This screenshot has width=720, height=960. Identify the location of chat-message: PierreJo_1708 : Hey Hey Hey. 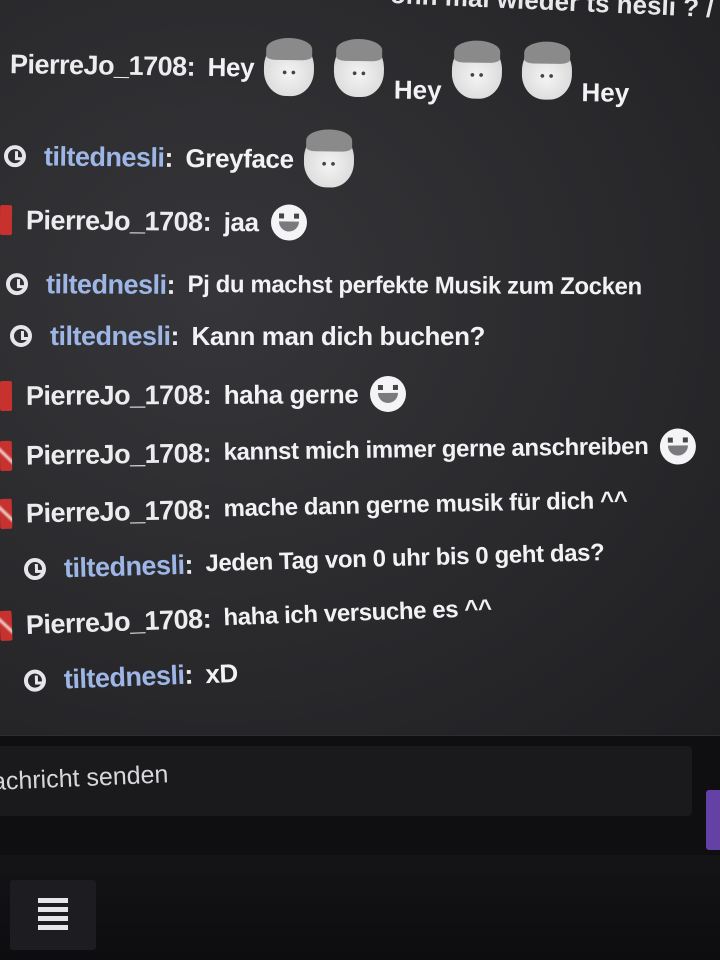
(360, 71).